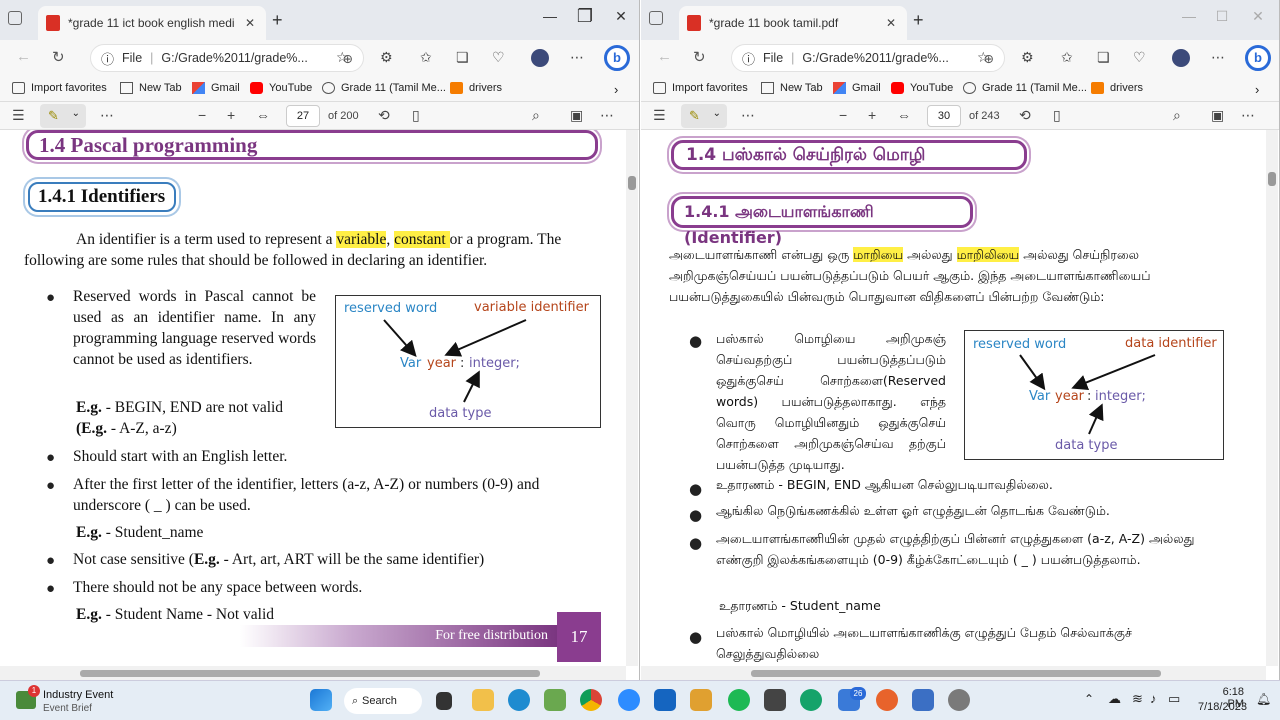 This screenshot has height=720, width=1280. I want to click on highlight-button: ✎ ⌄, so click(704, 116).